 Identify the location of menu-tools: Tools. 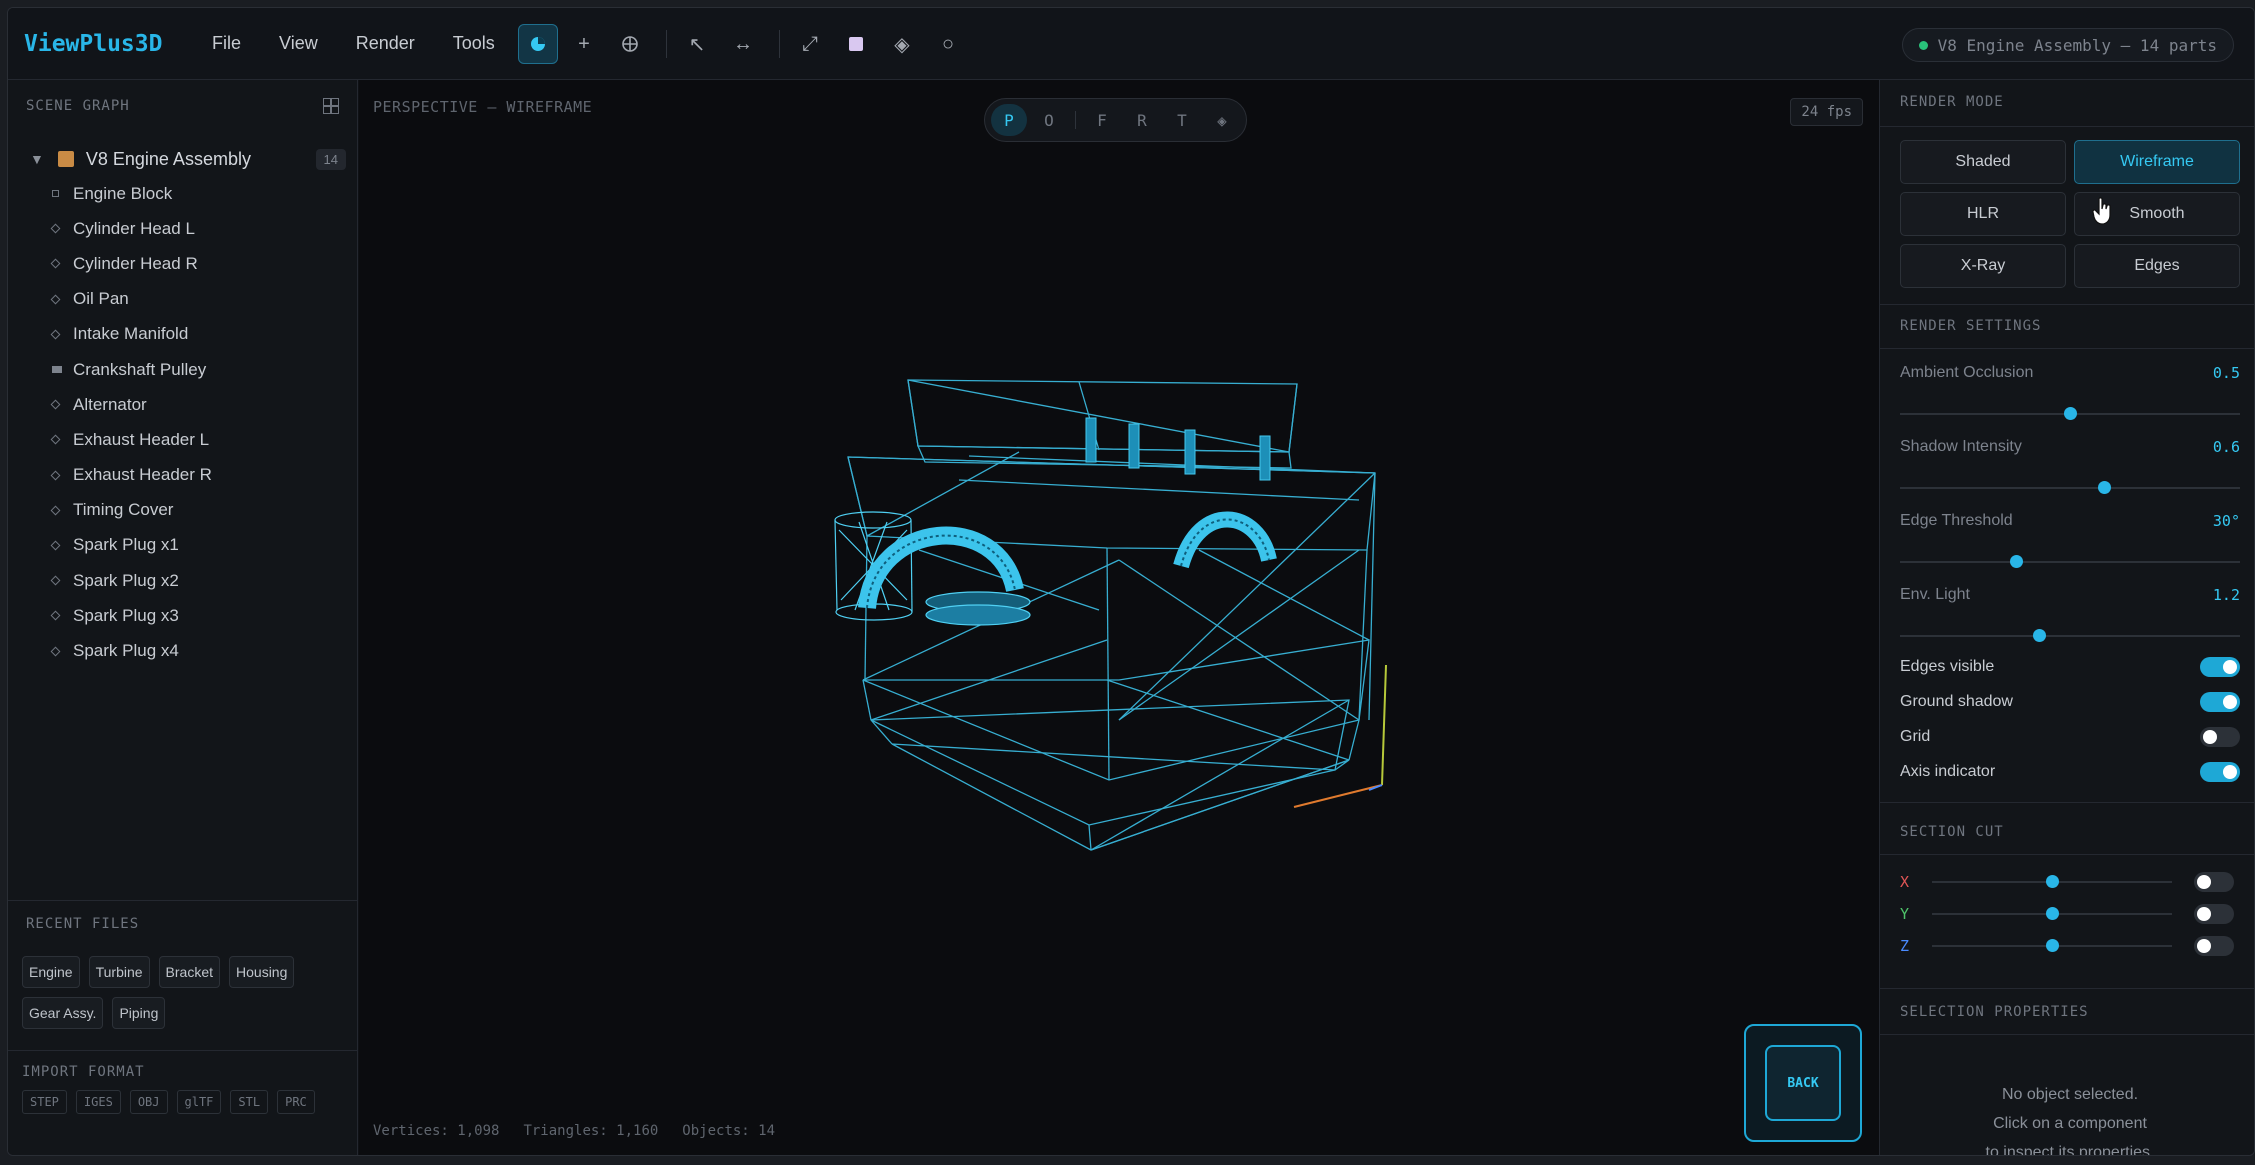
(474, 43).